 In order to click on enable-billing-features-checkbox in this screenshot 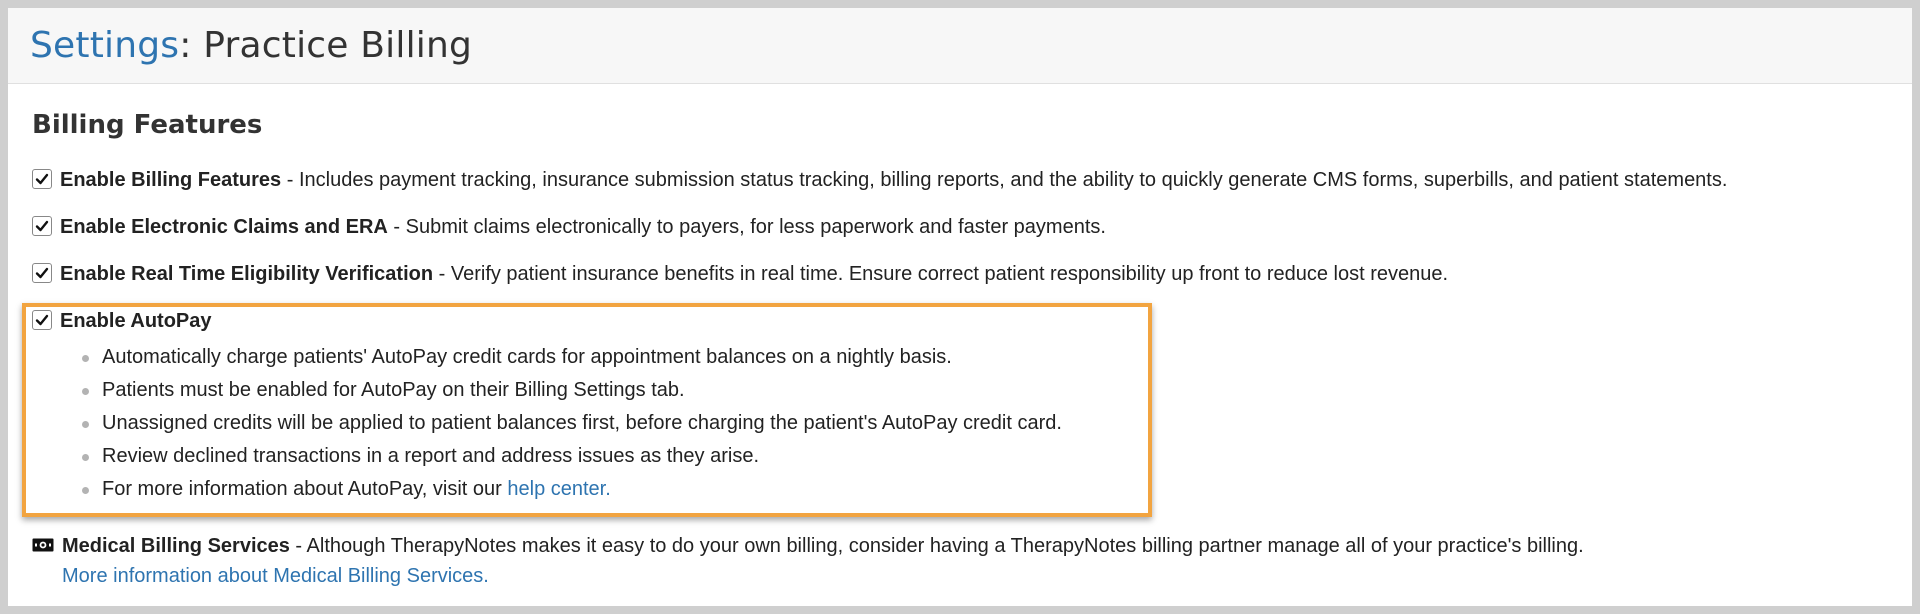, I will do `click(42, 179)`.